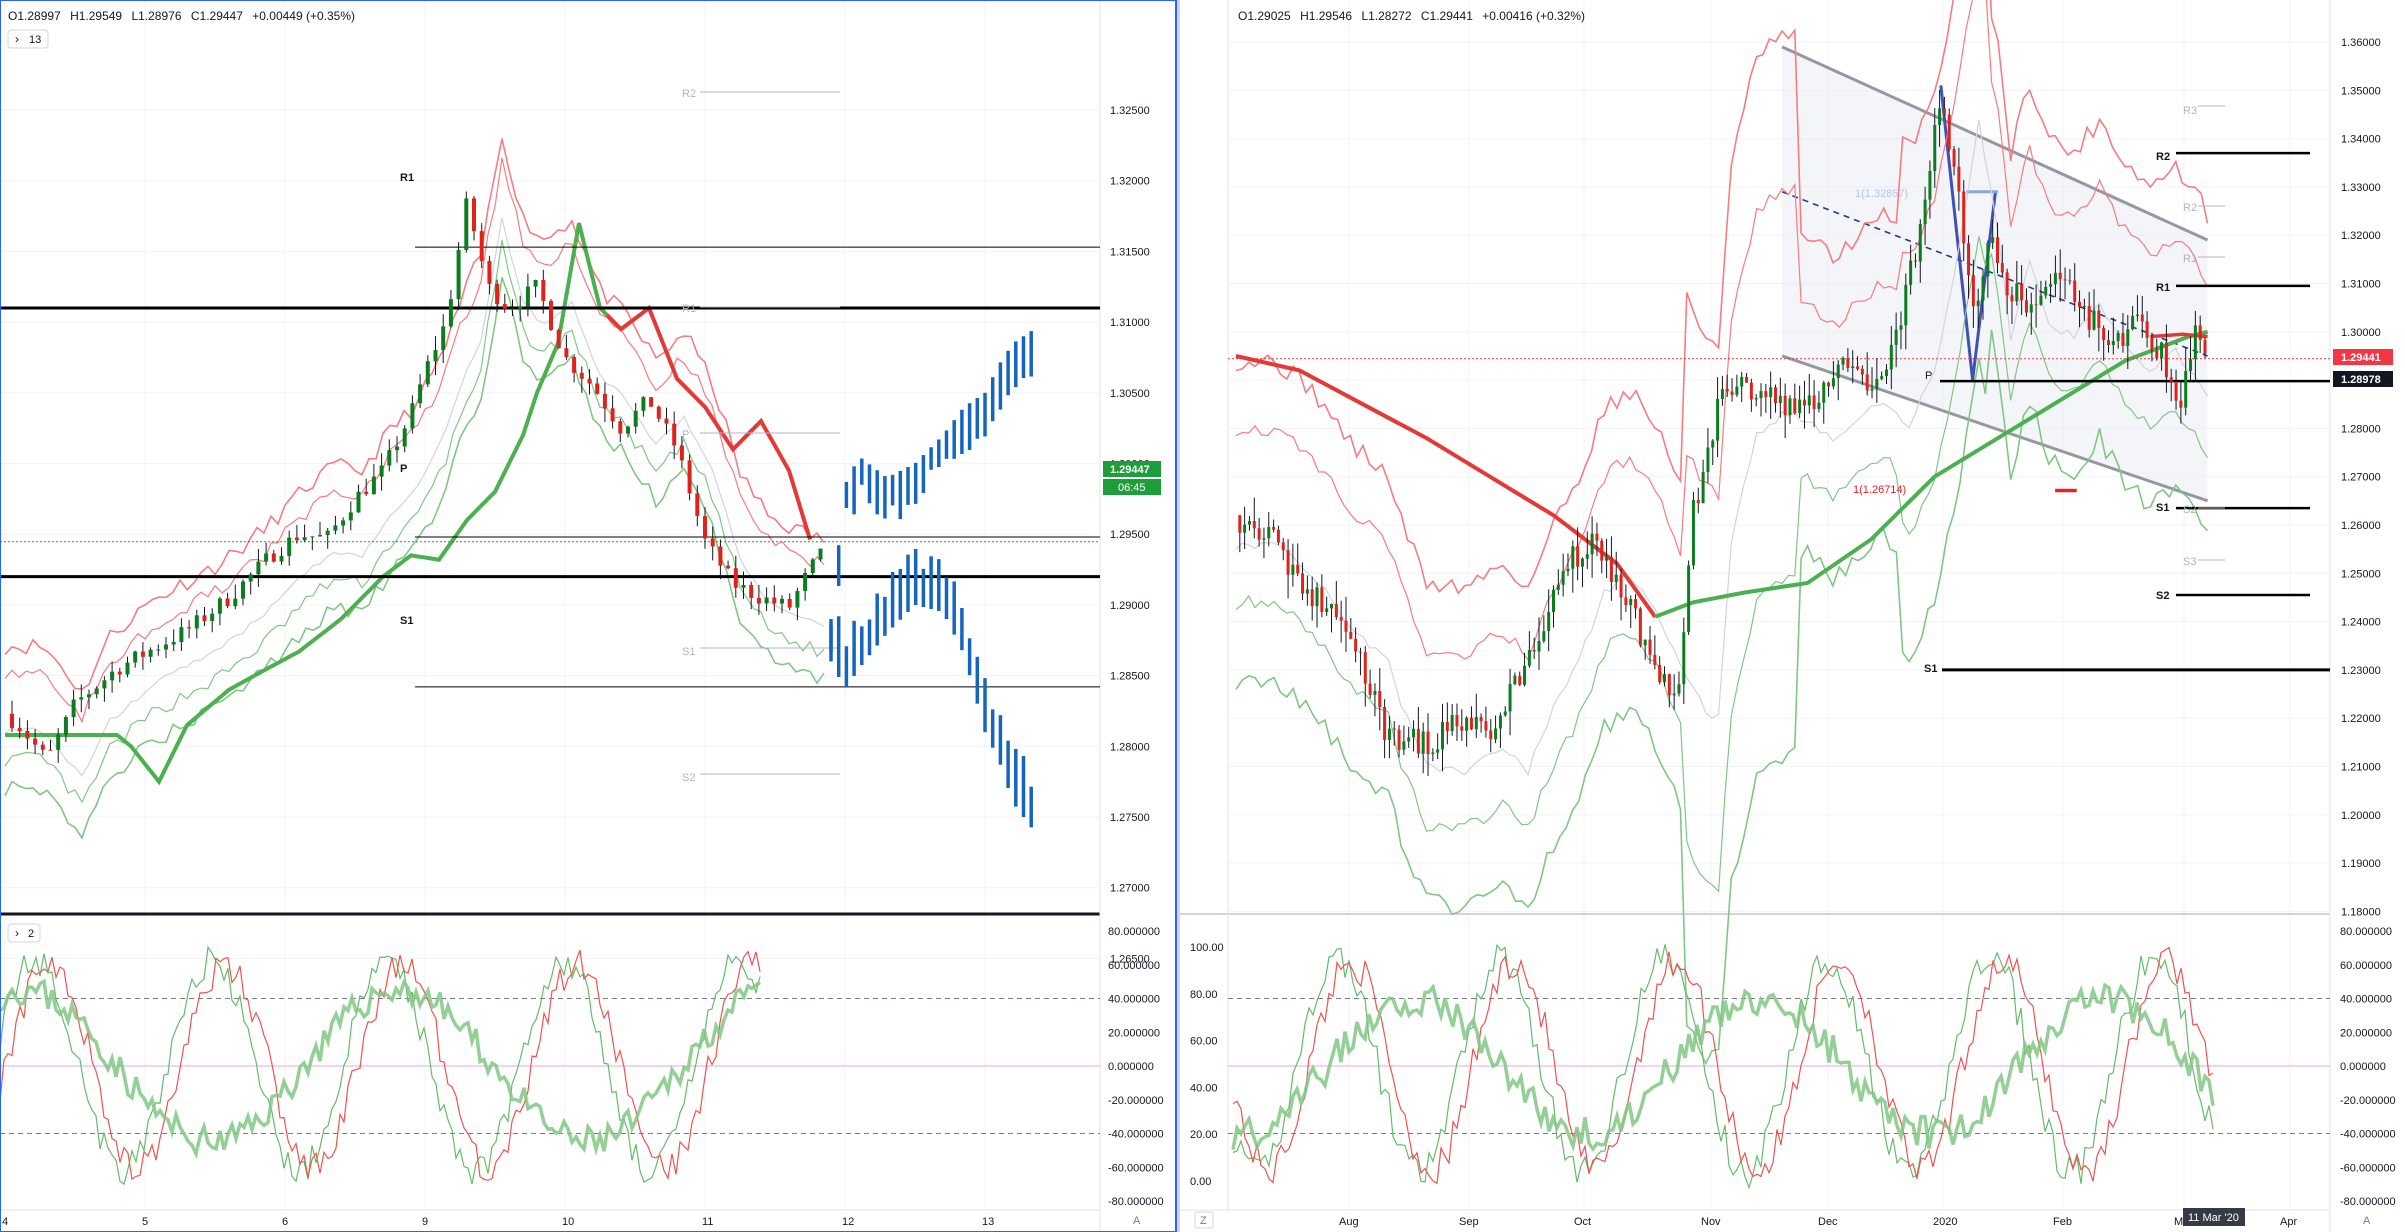  I want to click on right-price-tick-label: 1.18000, so click(2361, 912).